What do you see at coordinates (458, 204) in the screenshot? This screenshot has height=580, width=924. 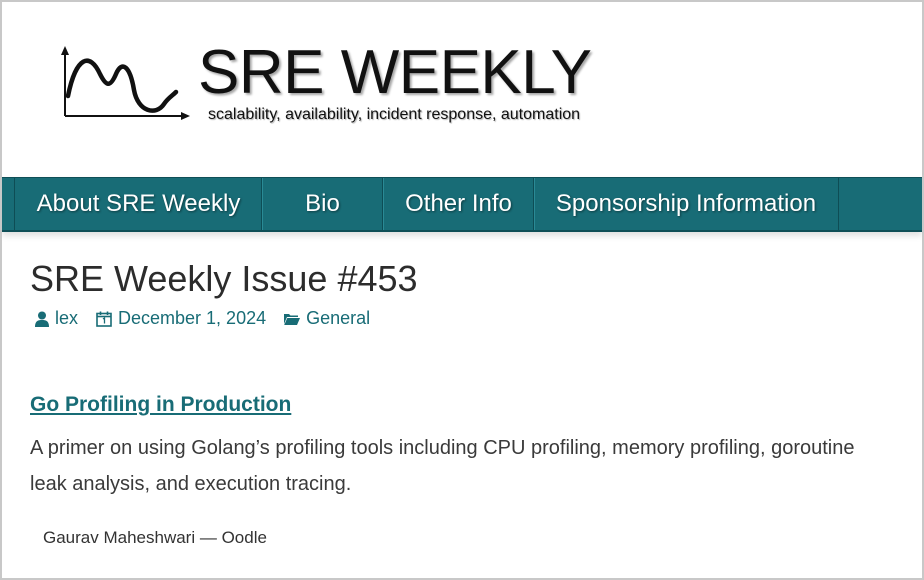 I see `nav-item-other-info: Other Info` at bounding box center [458, 204].